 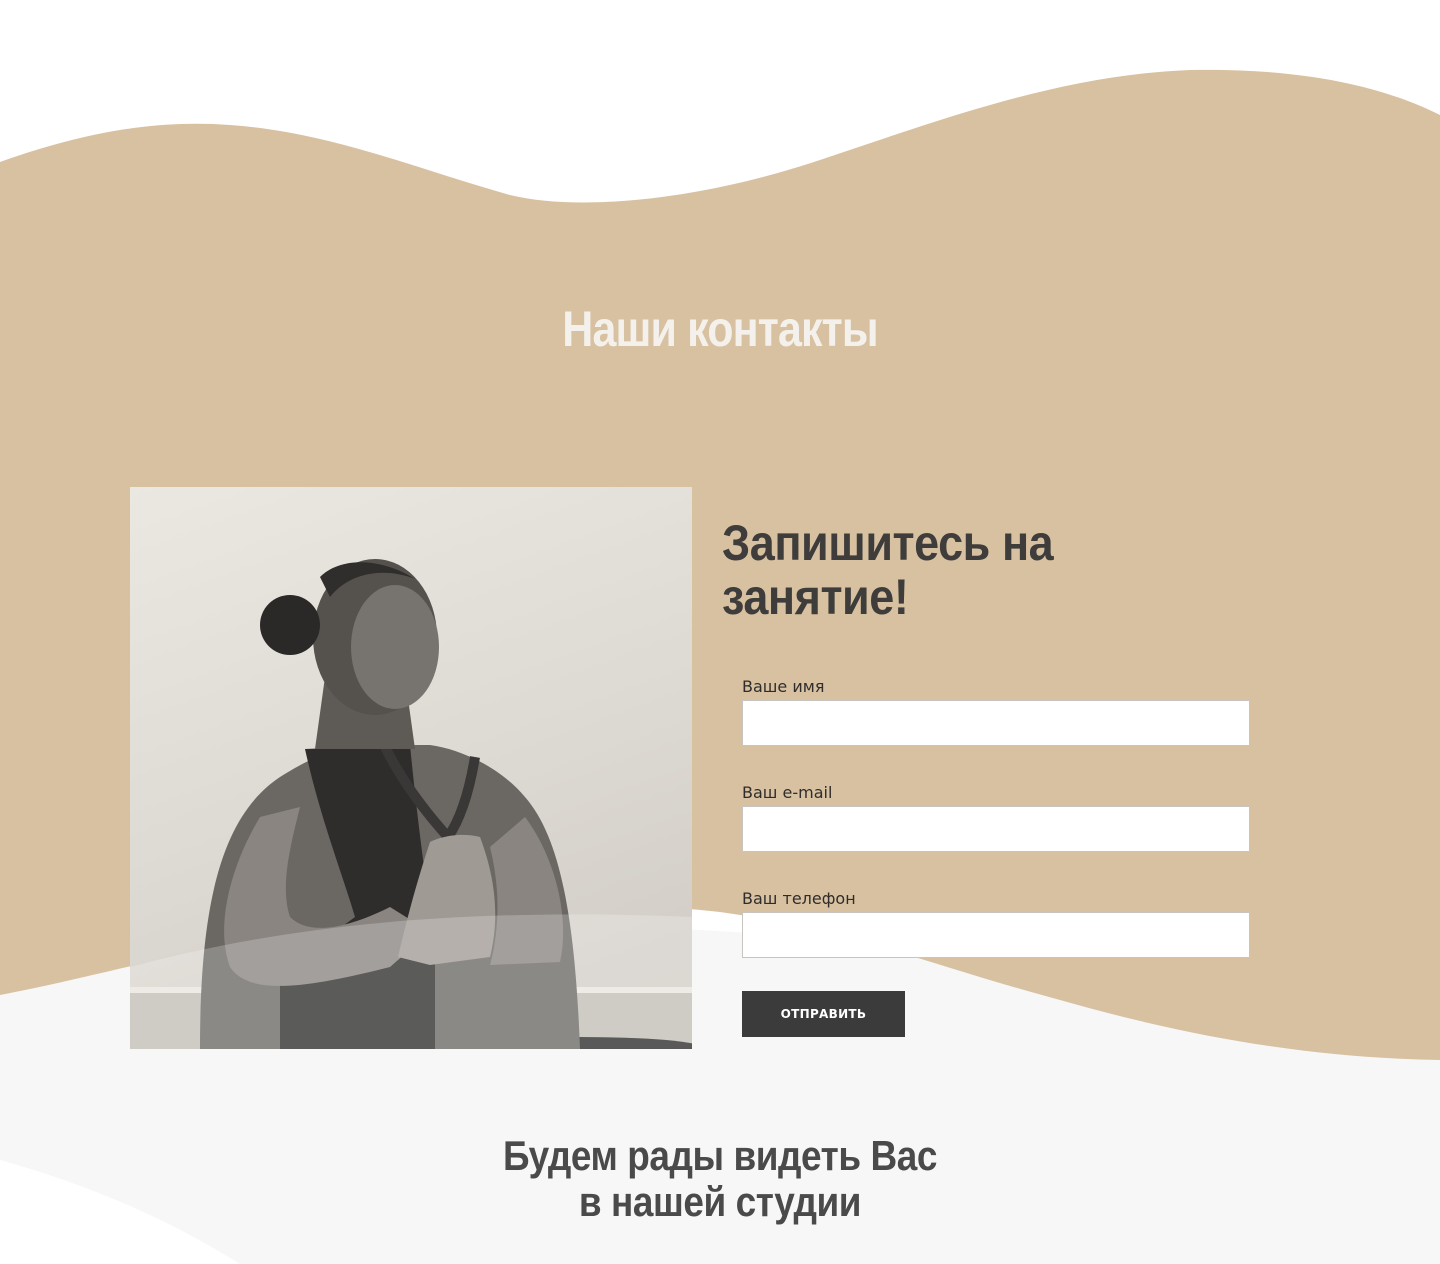 What do you see at coordinates (888, 570) in the screenshot?
I see `signup-title: Запишитесь на занятие!` at bounding box center [888, 570].